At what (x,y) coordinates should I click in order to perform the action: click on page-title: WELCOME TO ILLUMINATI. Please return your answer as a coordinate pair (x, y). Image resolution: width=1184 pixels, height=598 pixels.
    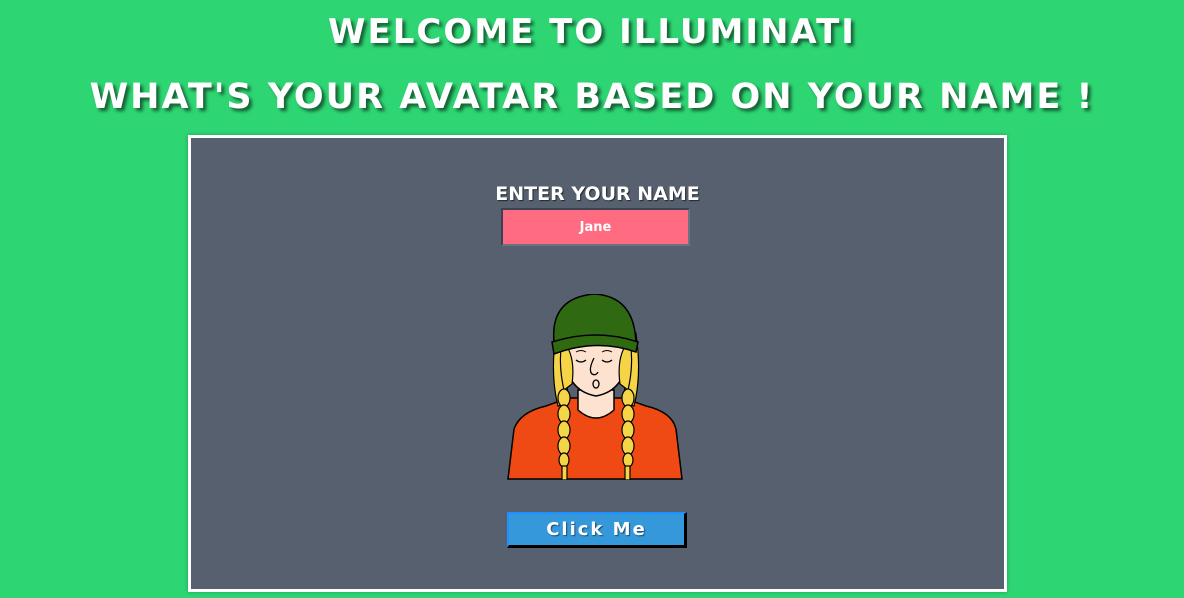
    Looking at the image, I should click on (592, 32).